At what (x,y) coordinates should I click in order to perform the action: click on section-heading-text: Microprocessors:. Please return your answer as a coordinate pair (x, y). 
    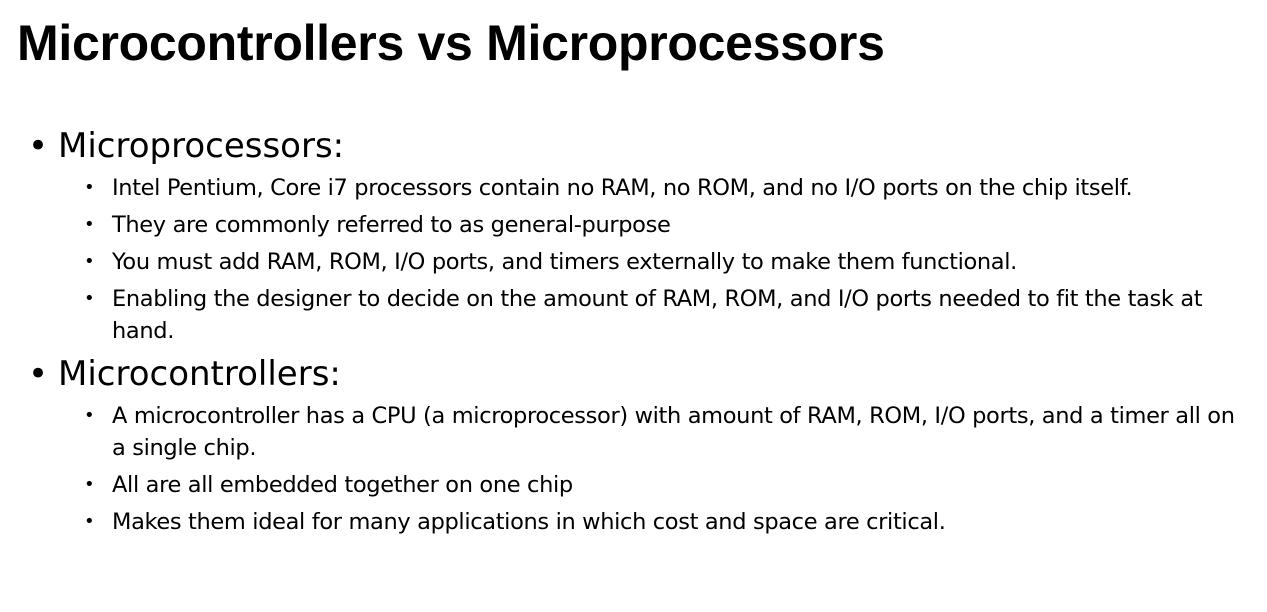
    Looking at the image, I should click on (201, 146).